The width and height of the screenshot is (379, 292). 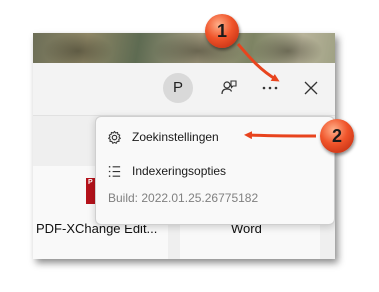 What do you see at coordinates (222, 31) in the screenshot?
I see `callout-1: 1` at bounding box center [222, 31].